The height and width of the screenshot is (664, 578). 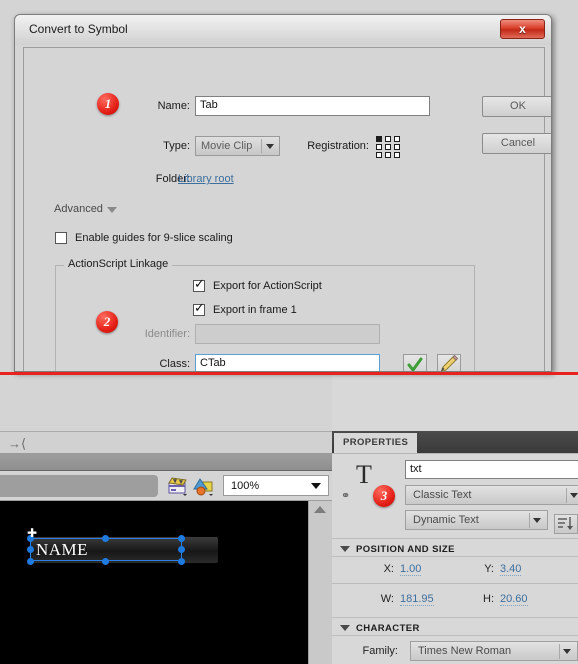 I want to click on class-label: Class:, so click(x=174, y=364).